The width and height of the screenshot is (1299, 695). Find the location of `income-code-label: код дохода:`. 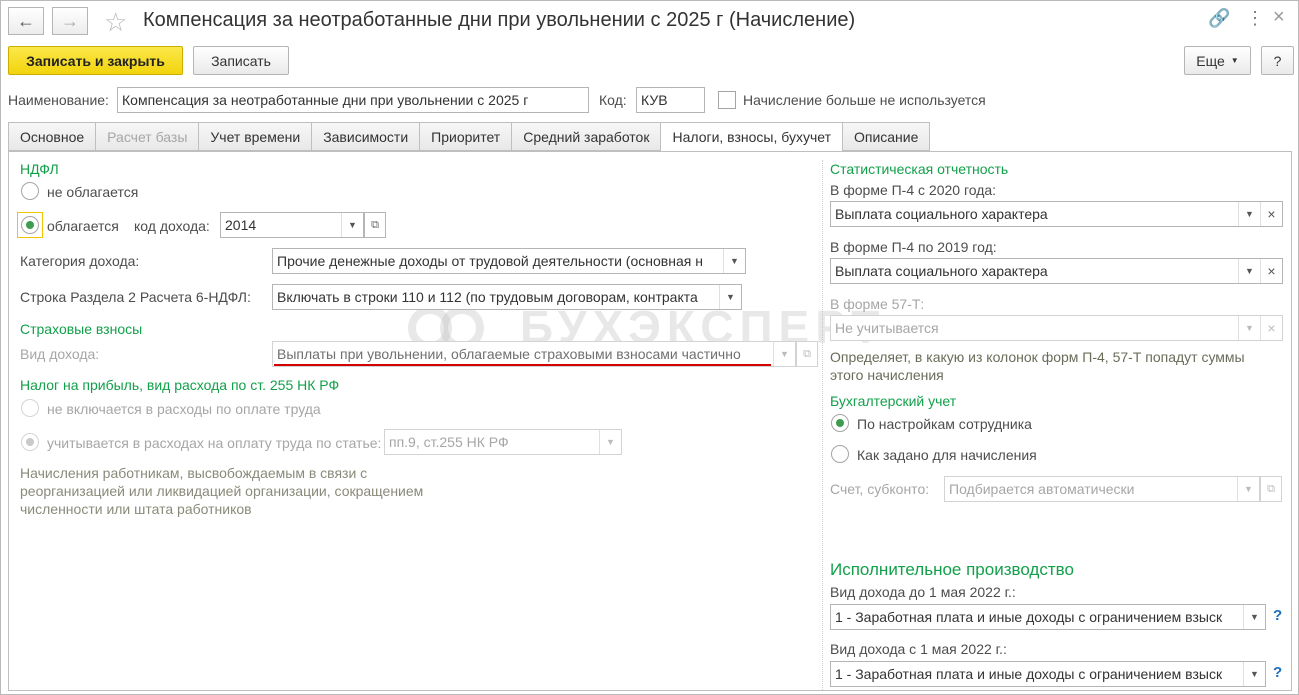

income-code-label: код дохода: is located at coordinates (172, 226).